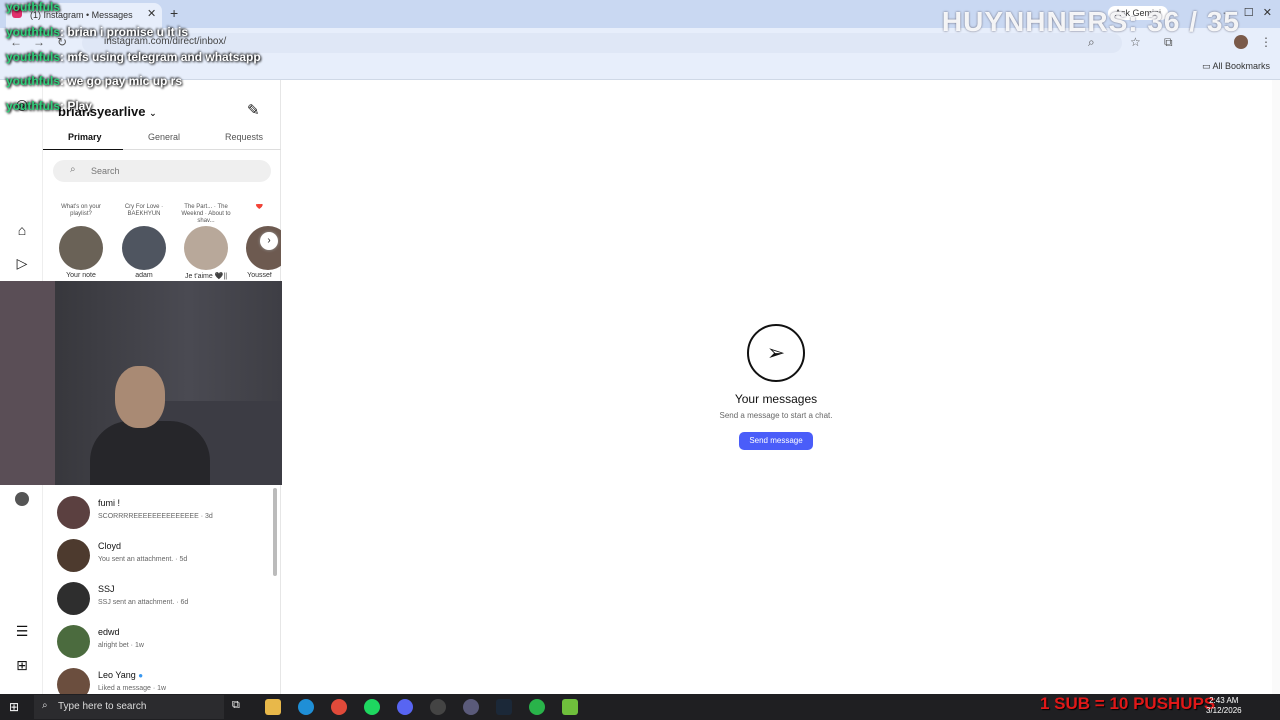  I want to click on chat-message: youthfuls: we go pay mic up rs, so click(94, 81).